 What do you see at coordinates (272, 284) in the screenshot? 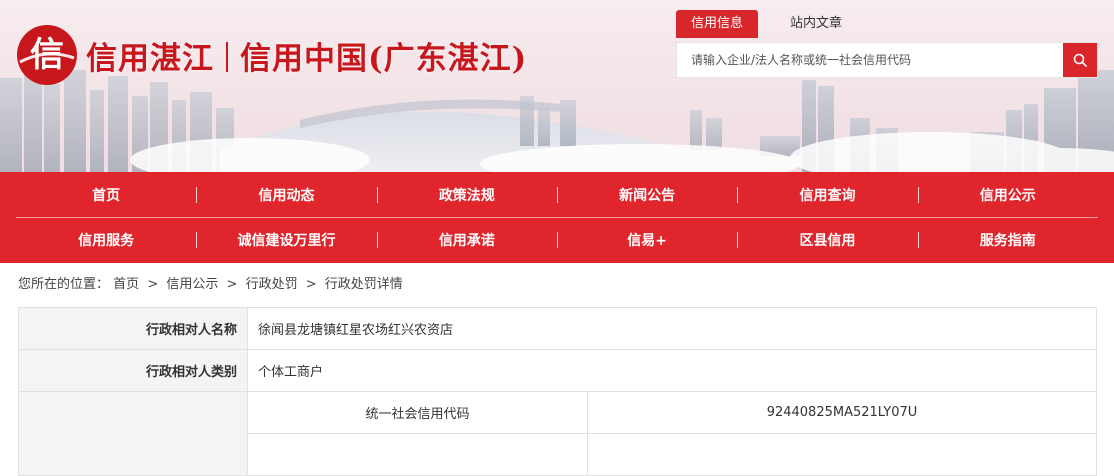
I see `breadcrumb-admin-penalty: 行政处罚` at bounding box center [272, 284].